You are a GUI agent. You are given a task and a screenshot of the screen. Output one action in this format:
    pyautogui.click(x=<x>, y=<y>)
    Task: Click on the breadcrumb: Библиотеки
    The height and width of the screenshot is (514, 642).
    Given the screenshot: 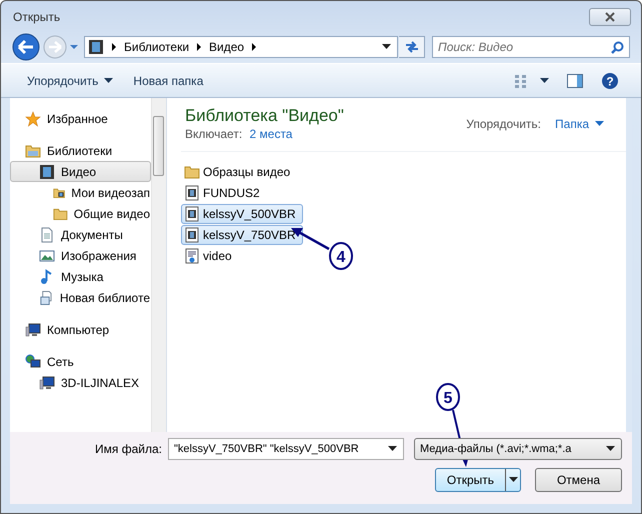 What is the action you would take?
    pyautogui.click(x=157, y=47)
    